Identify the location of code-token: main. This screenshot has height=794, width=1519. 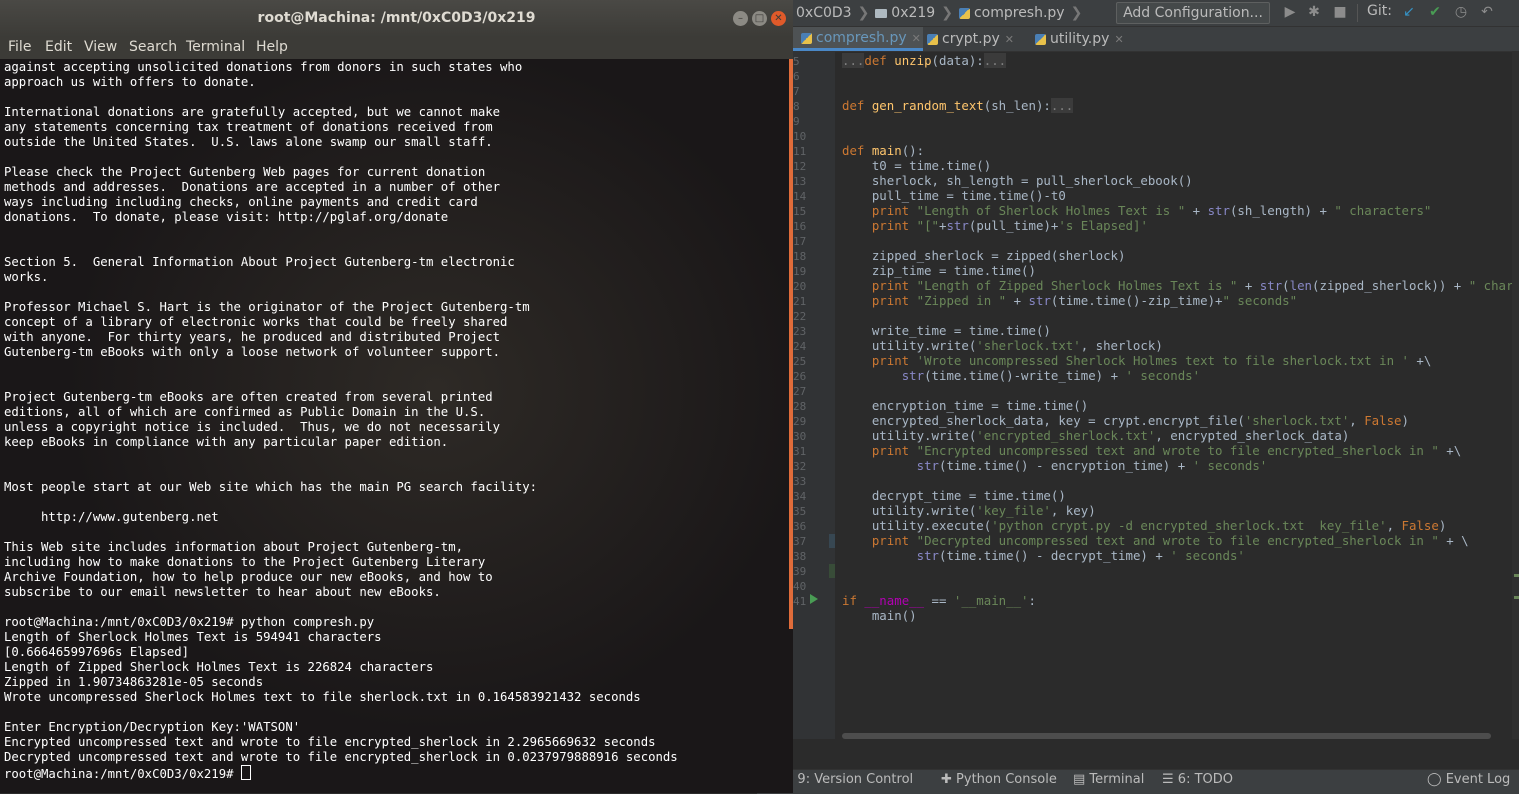
(886, 150).